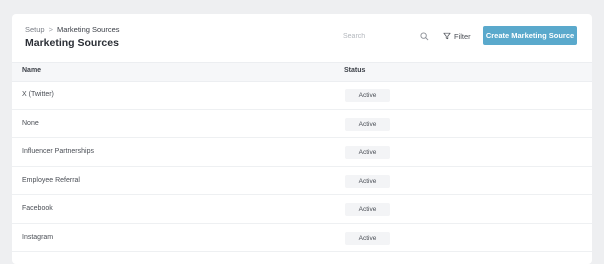  I want to click on row-name: None, so click(30, 123).